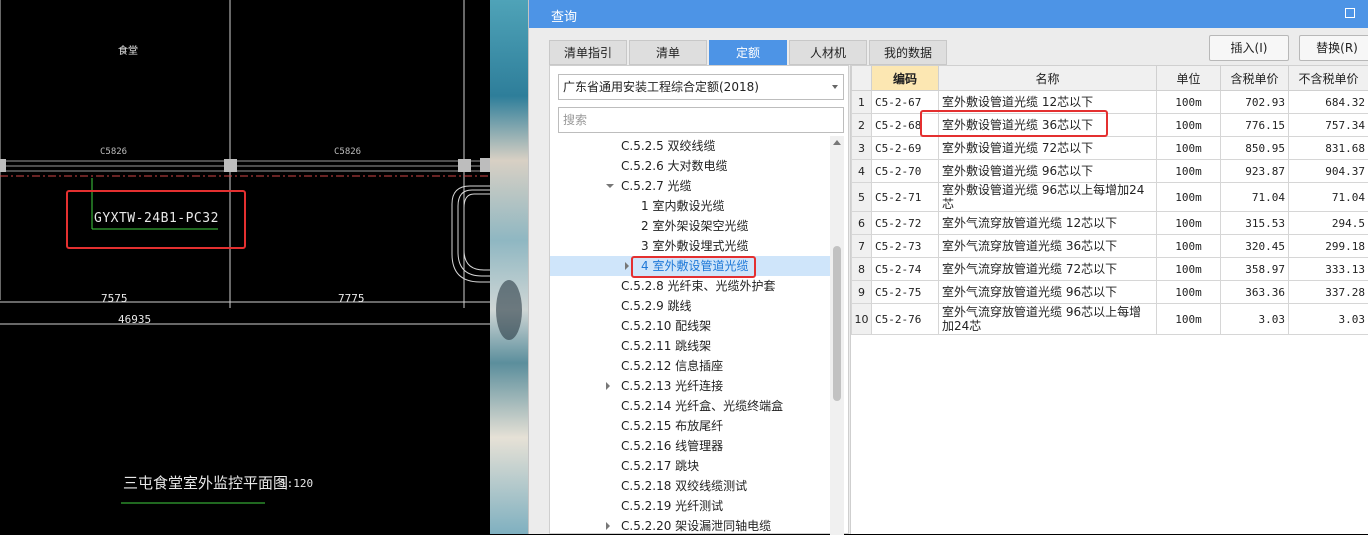 Image resolution: width=1368 pixels, height=535 pixels. I want to click on cell-notax-price: 337.28, so click(1328, 292).